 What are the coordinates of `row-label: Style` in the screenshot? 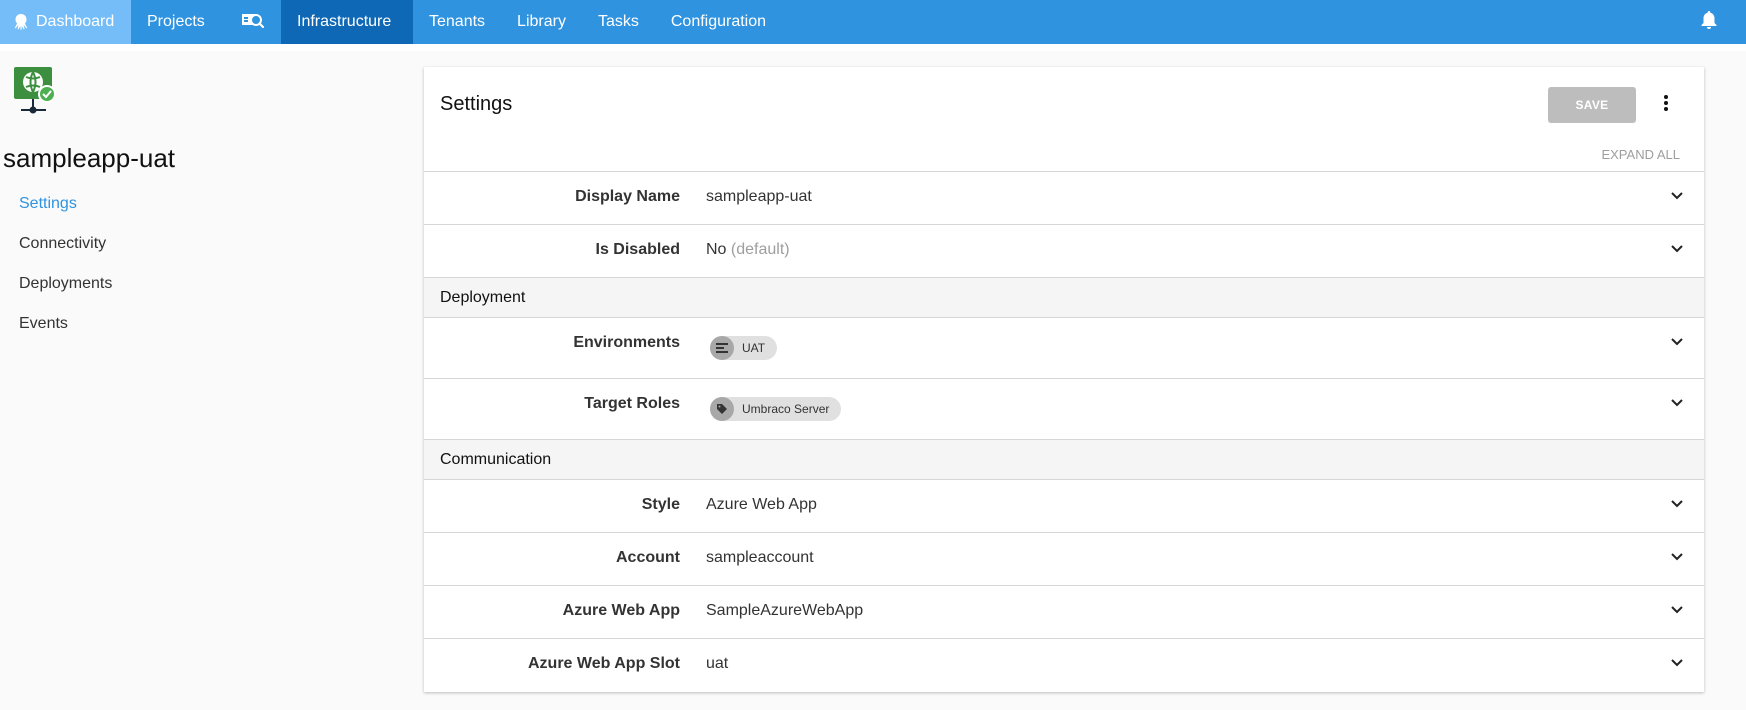 It's located at (660, 504).